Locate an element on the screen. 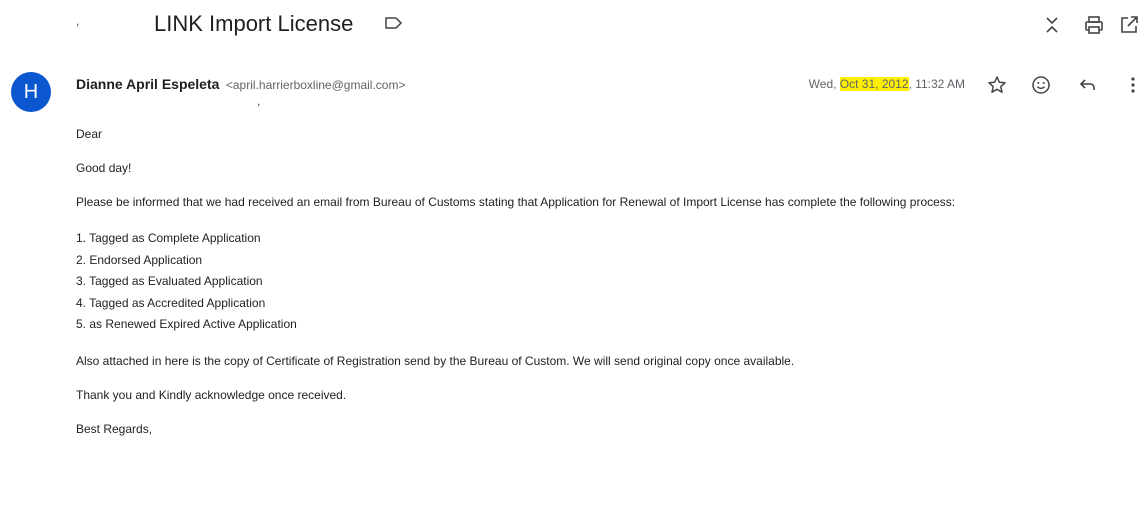  good-day: Good day! is located at coordinates (104, 168).